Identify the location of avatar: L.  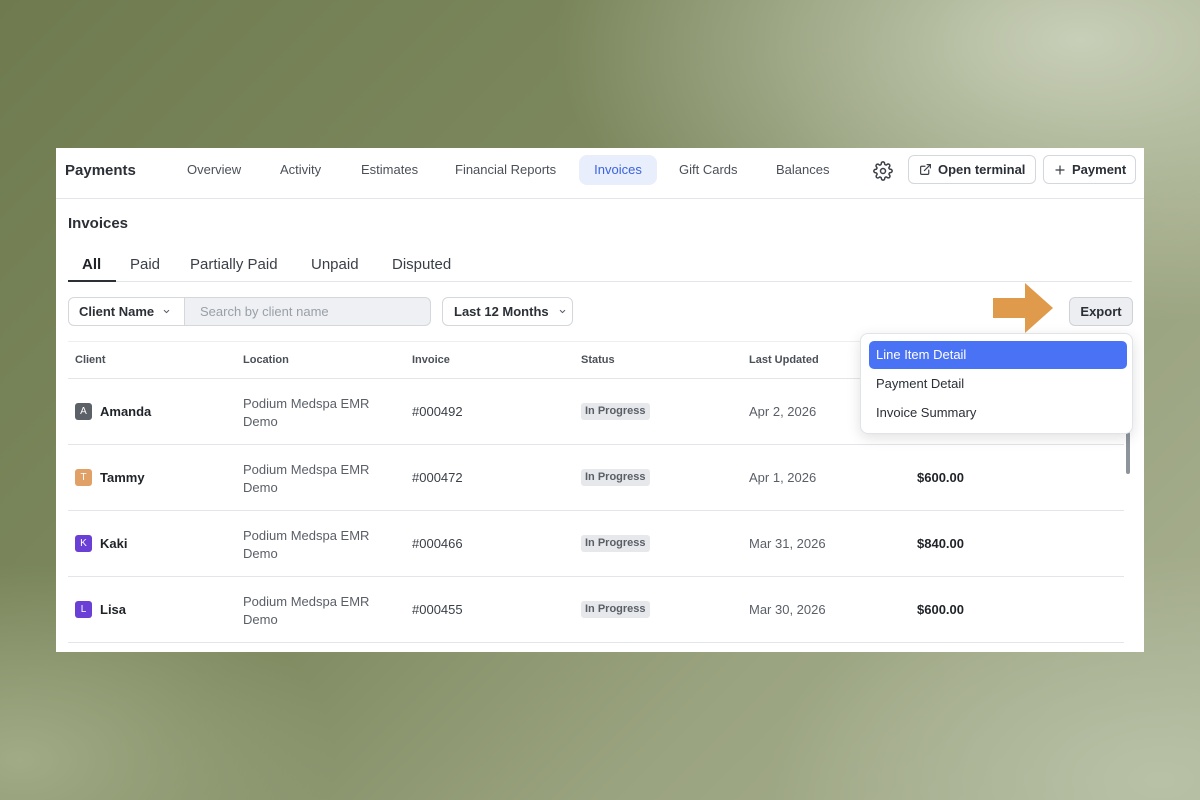
(83, 609).